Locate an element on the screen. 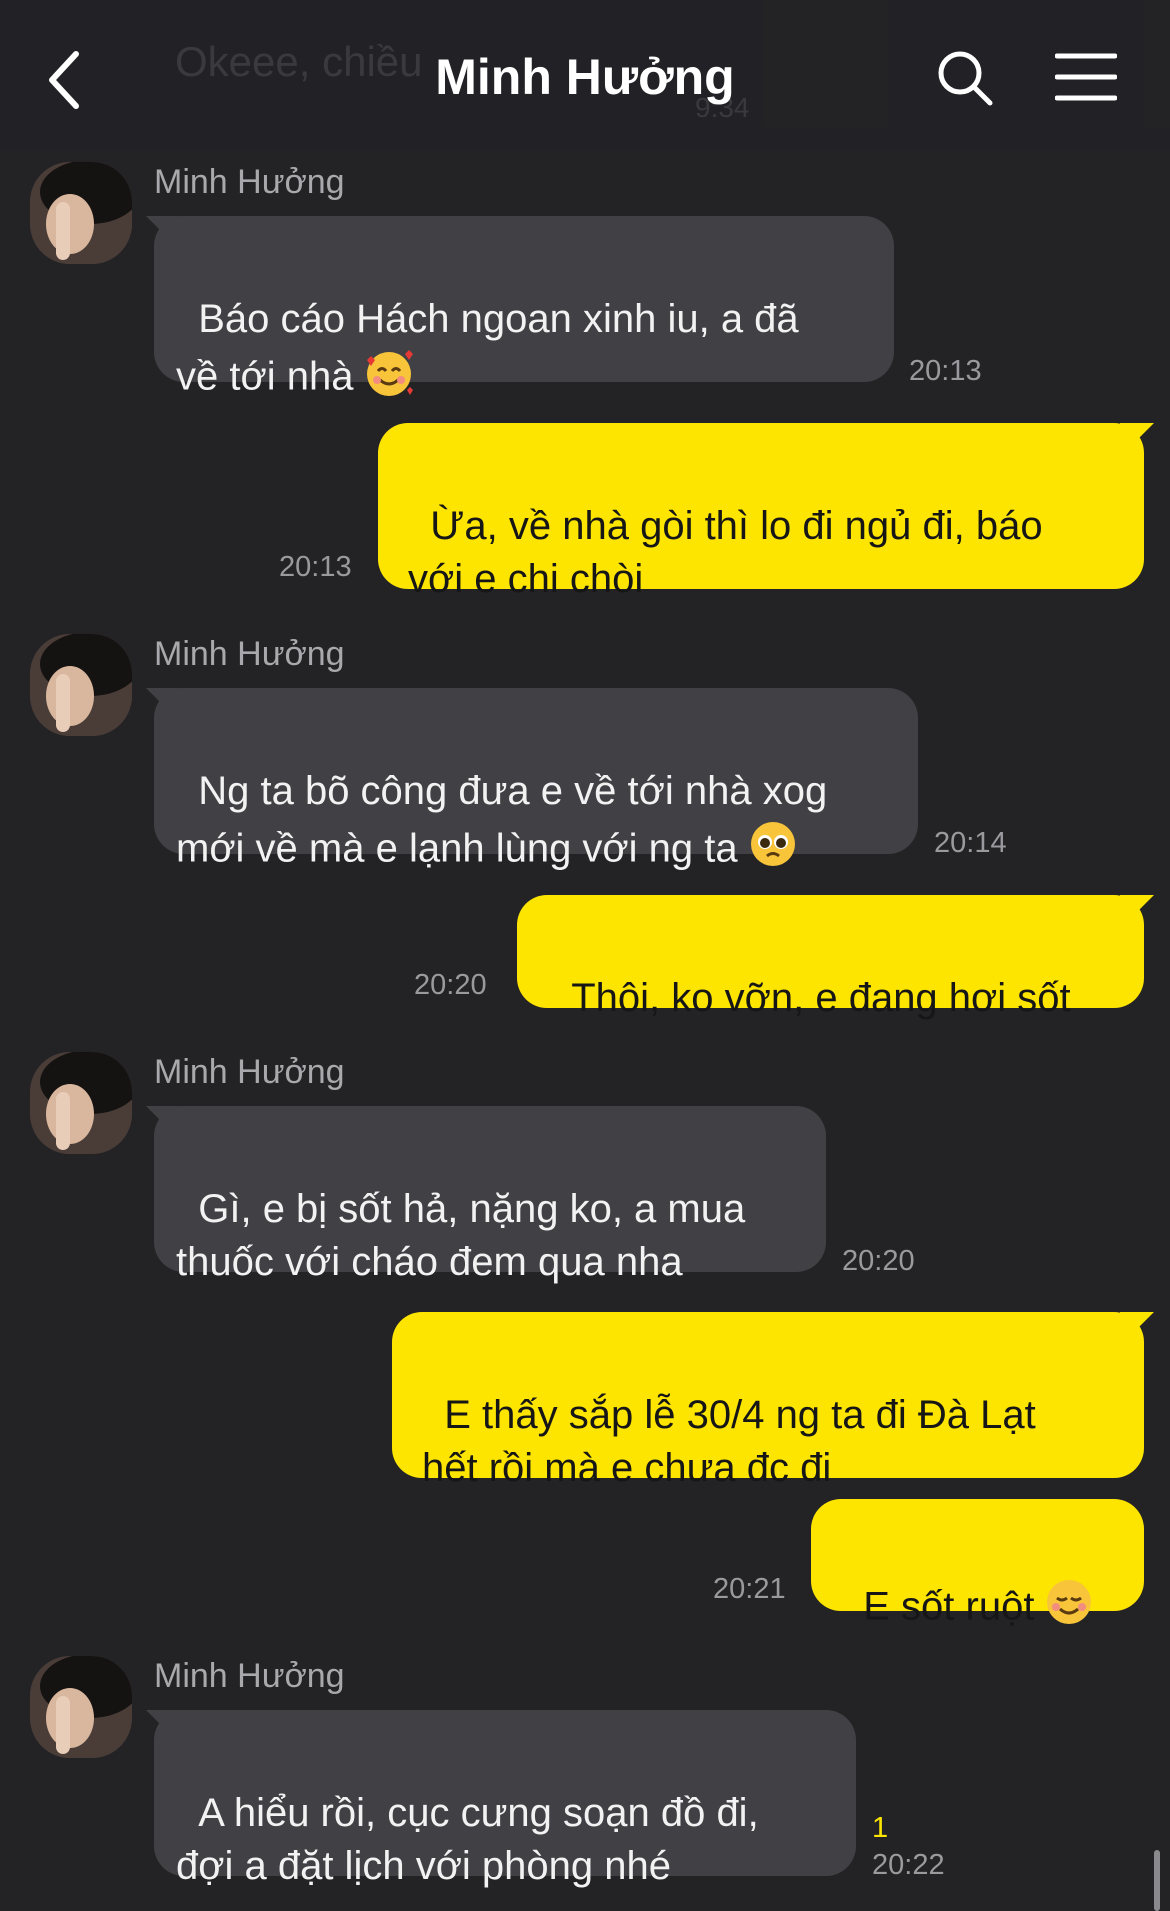 Image resolution: width=1170 pixels, height=1911 pixels. message-time: 20:22 is located at coordinates (908, 1865).